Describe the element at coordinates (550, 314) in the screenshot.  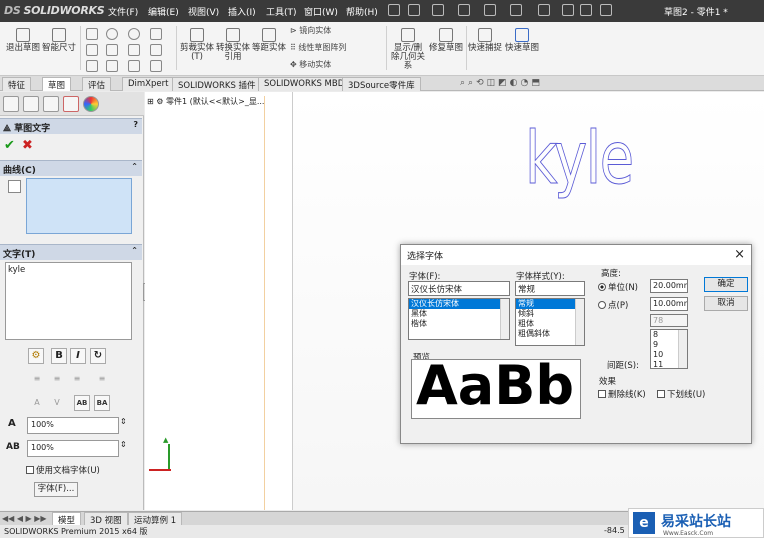
I see `style-list-item: 倾斜` at that location.